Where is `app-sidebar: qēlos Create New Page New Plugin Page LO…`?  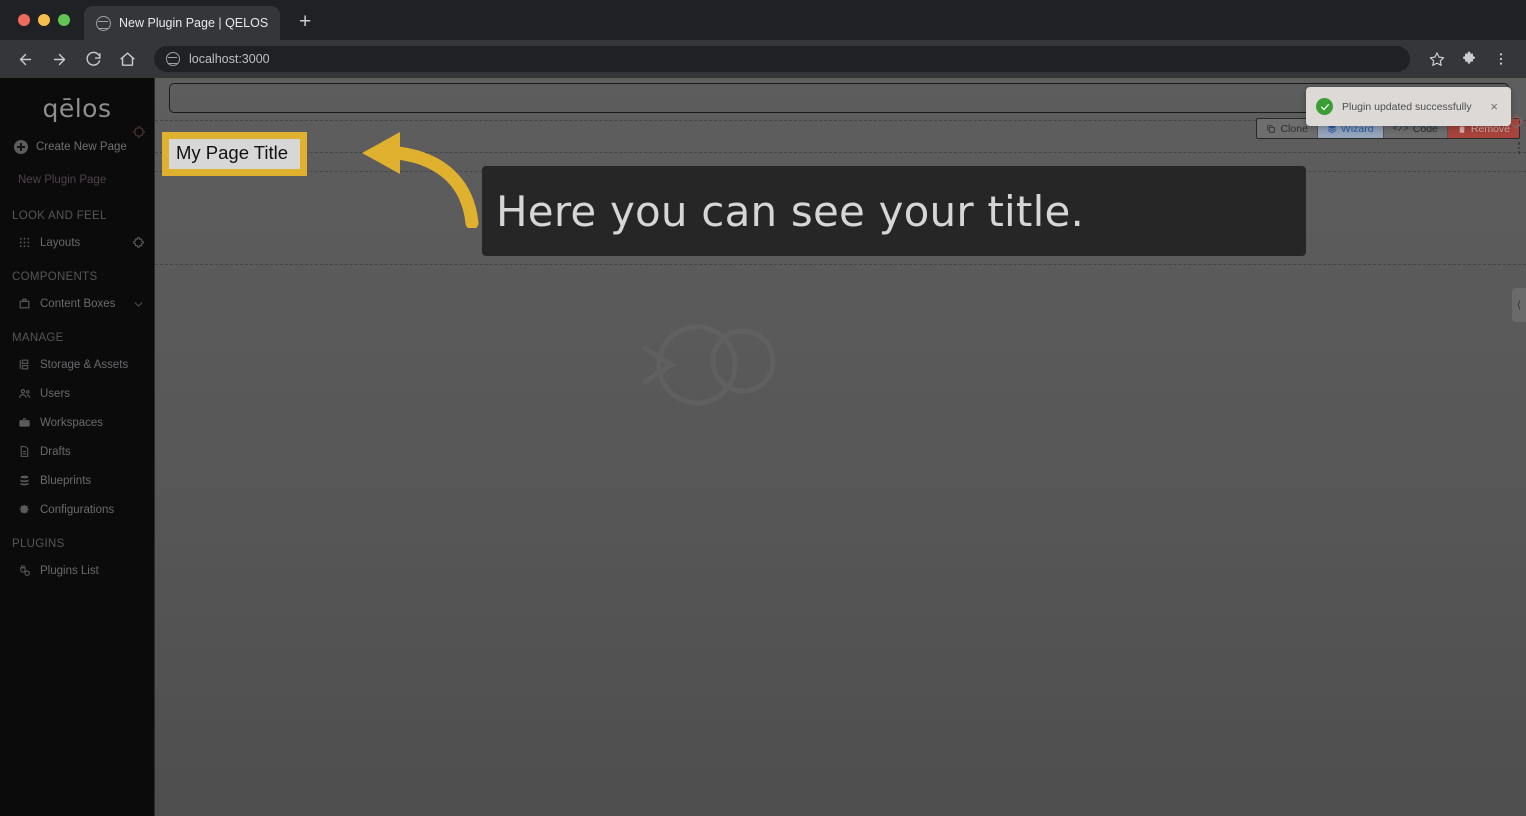 app-sidebar: qēlos Create New Page New Plugin Page LO… is located at coordinates (77, 447).